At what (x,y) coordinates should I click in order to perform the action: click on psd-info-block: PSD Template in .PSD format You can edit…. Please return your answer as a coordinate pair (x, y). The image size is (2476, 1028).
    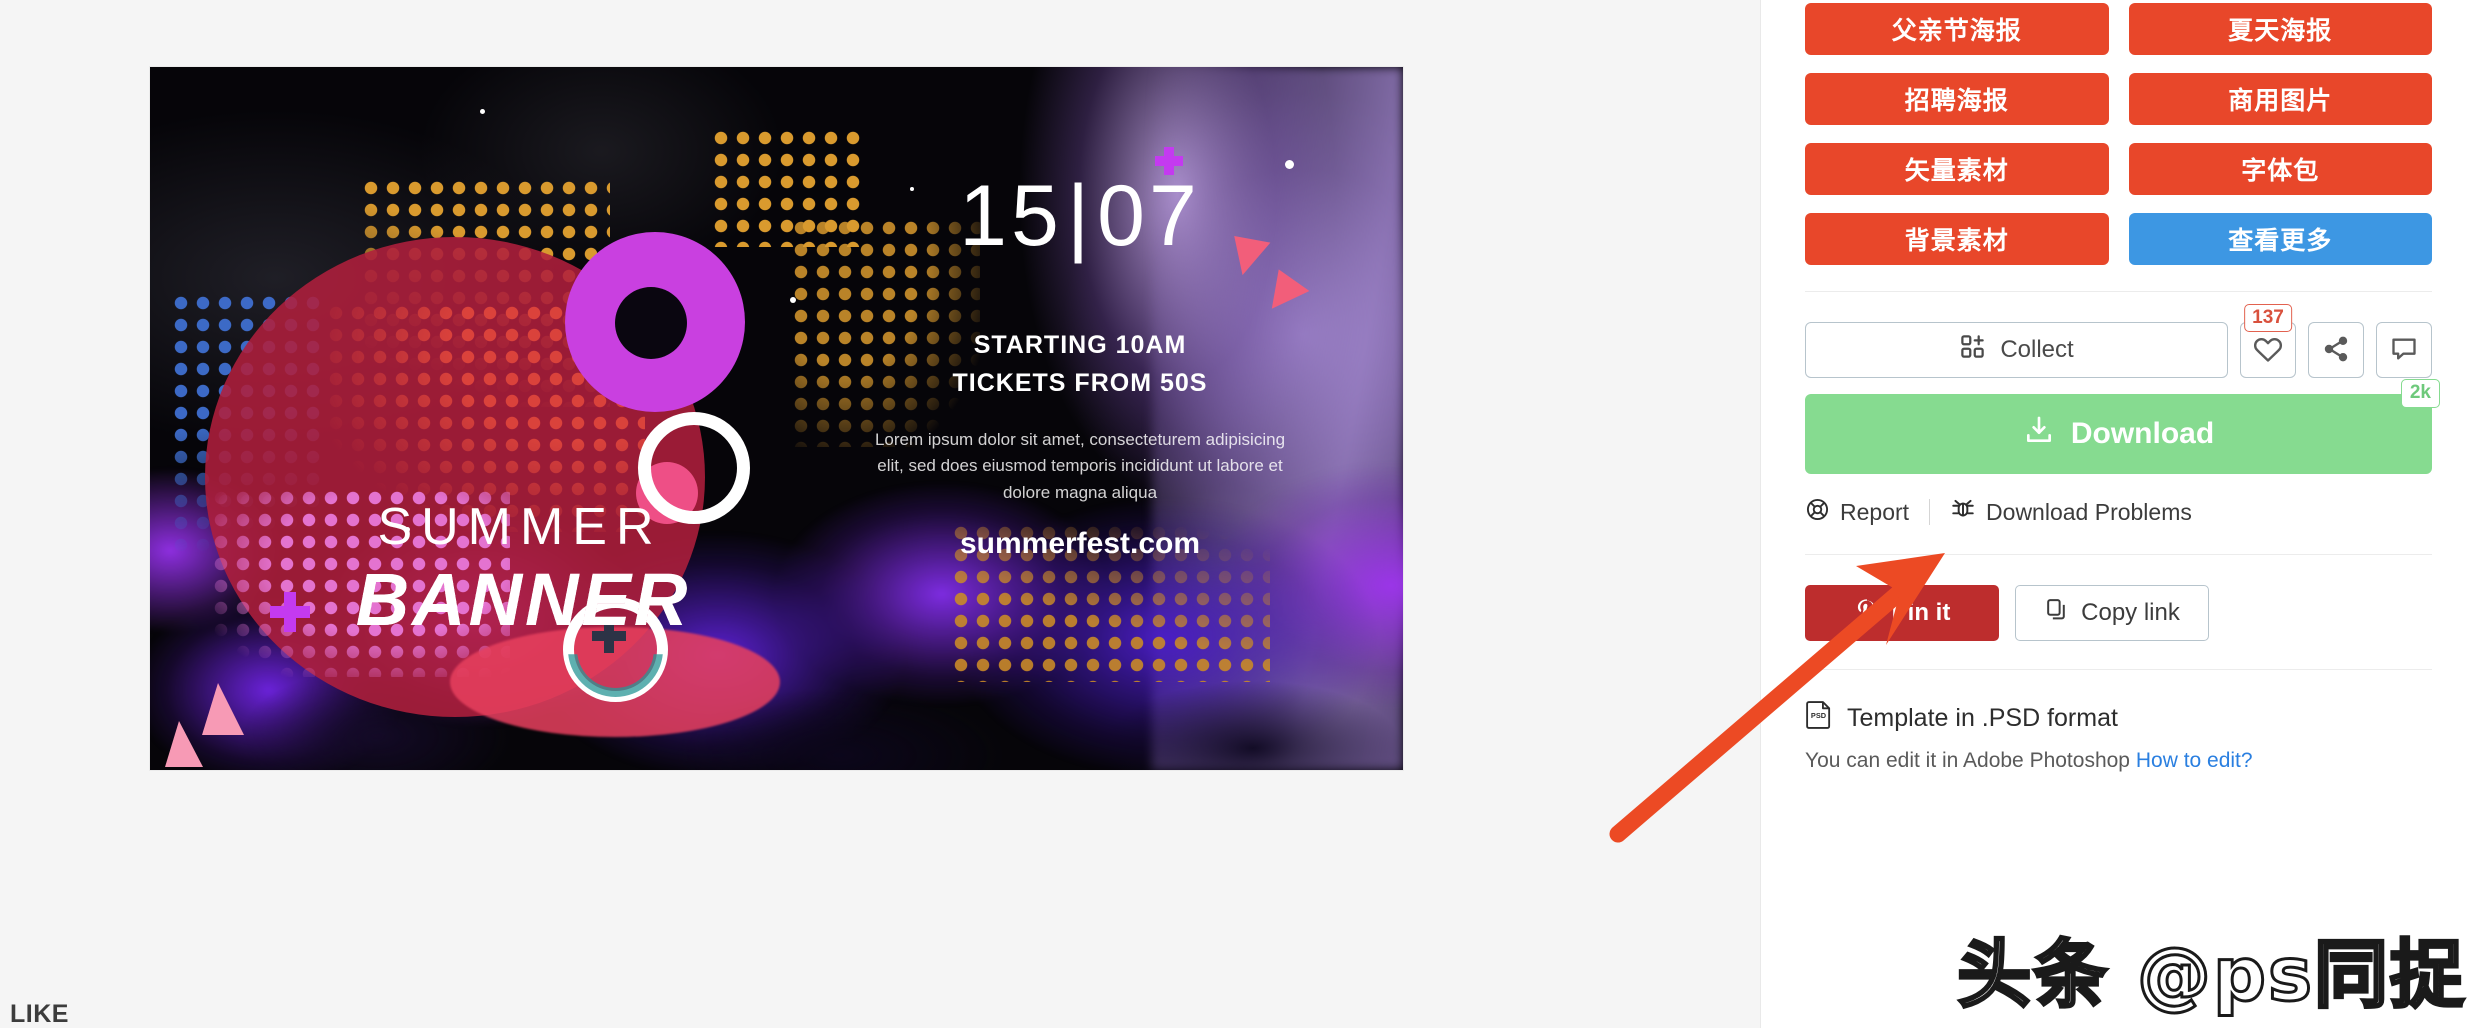
    Looking at the image, I should click on (2118, 736).